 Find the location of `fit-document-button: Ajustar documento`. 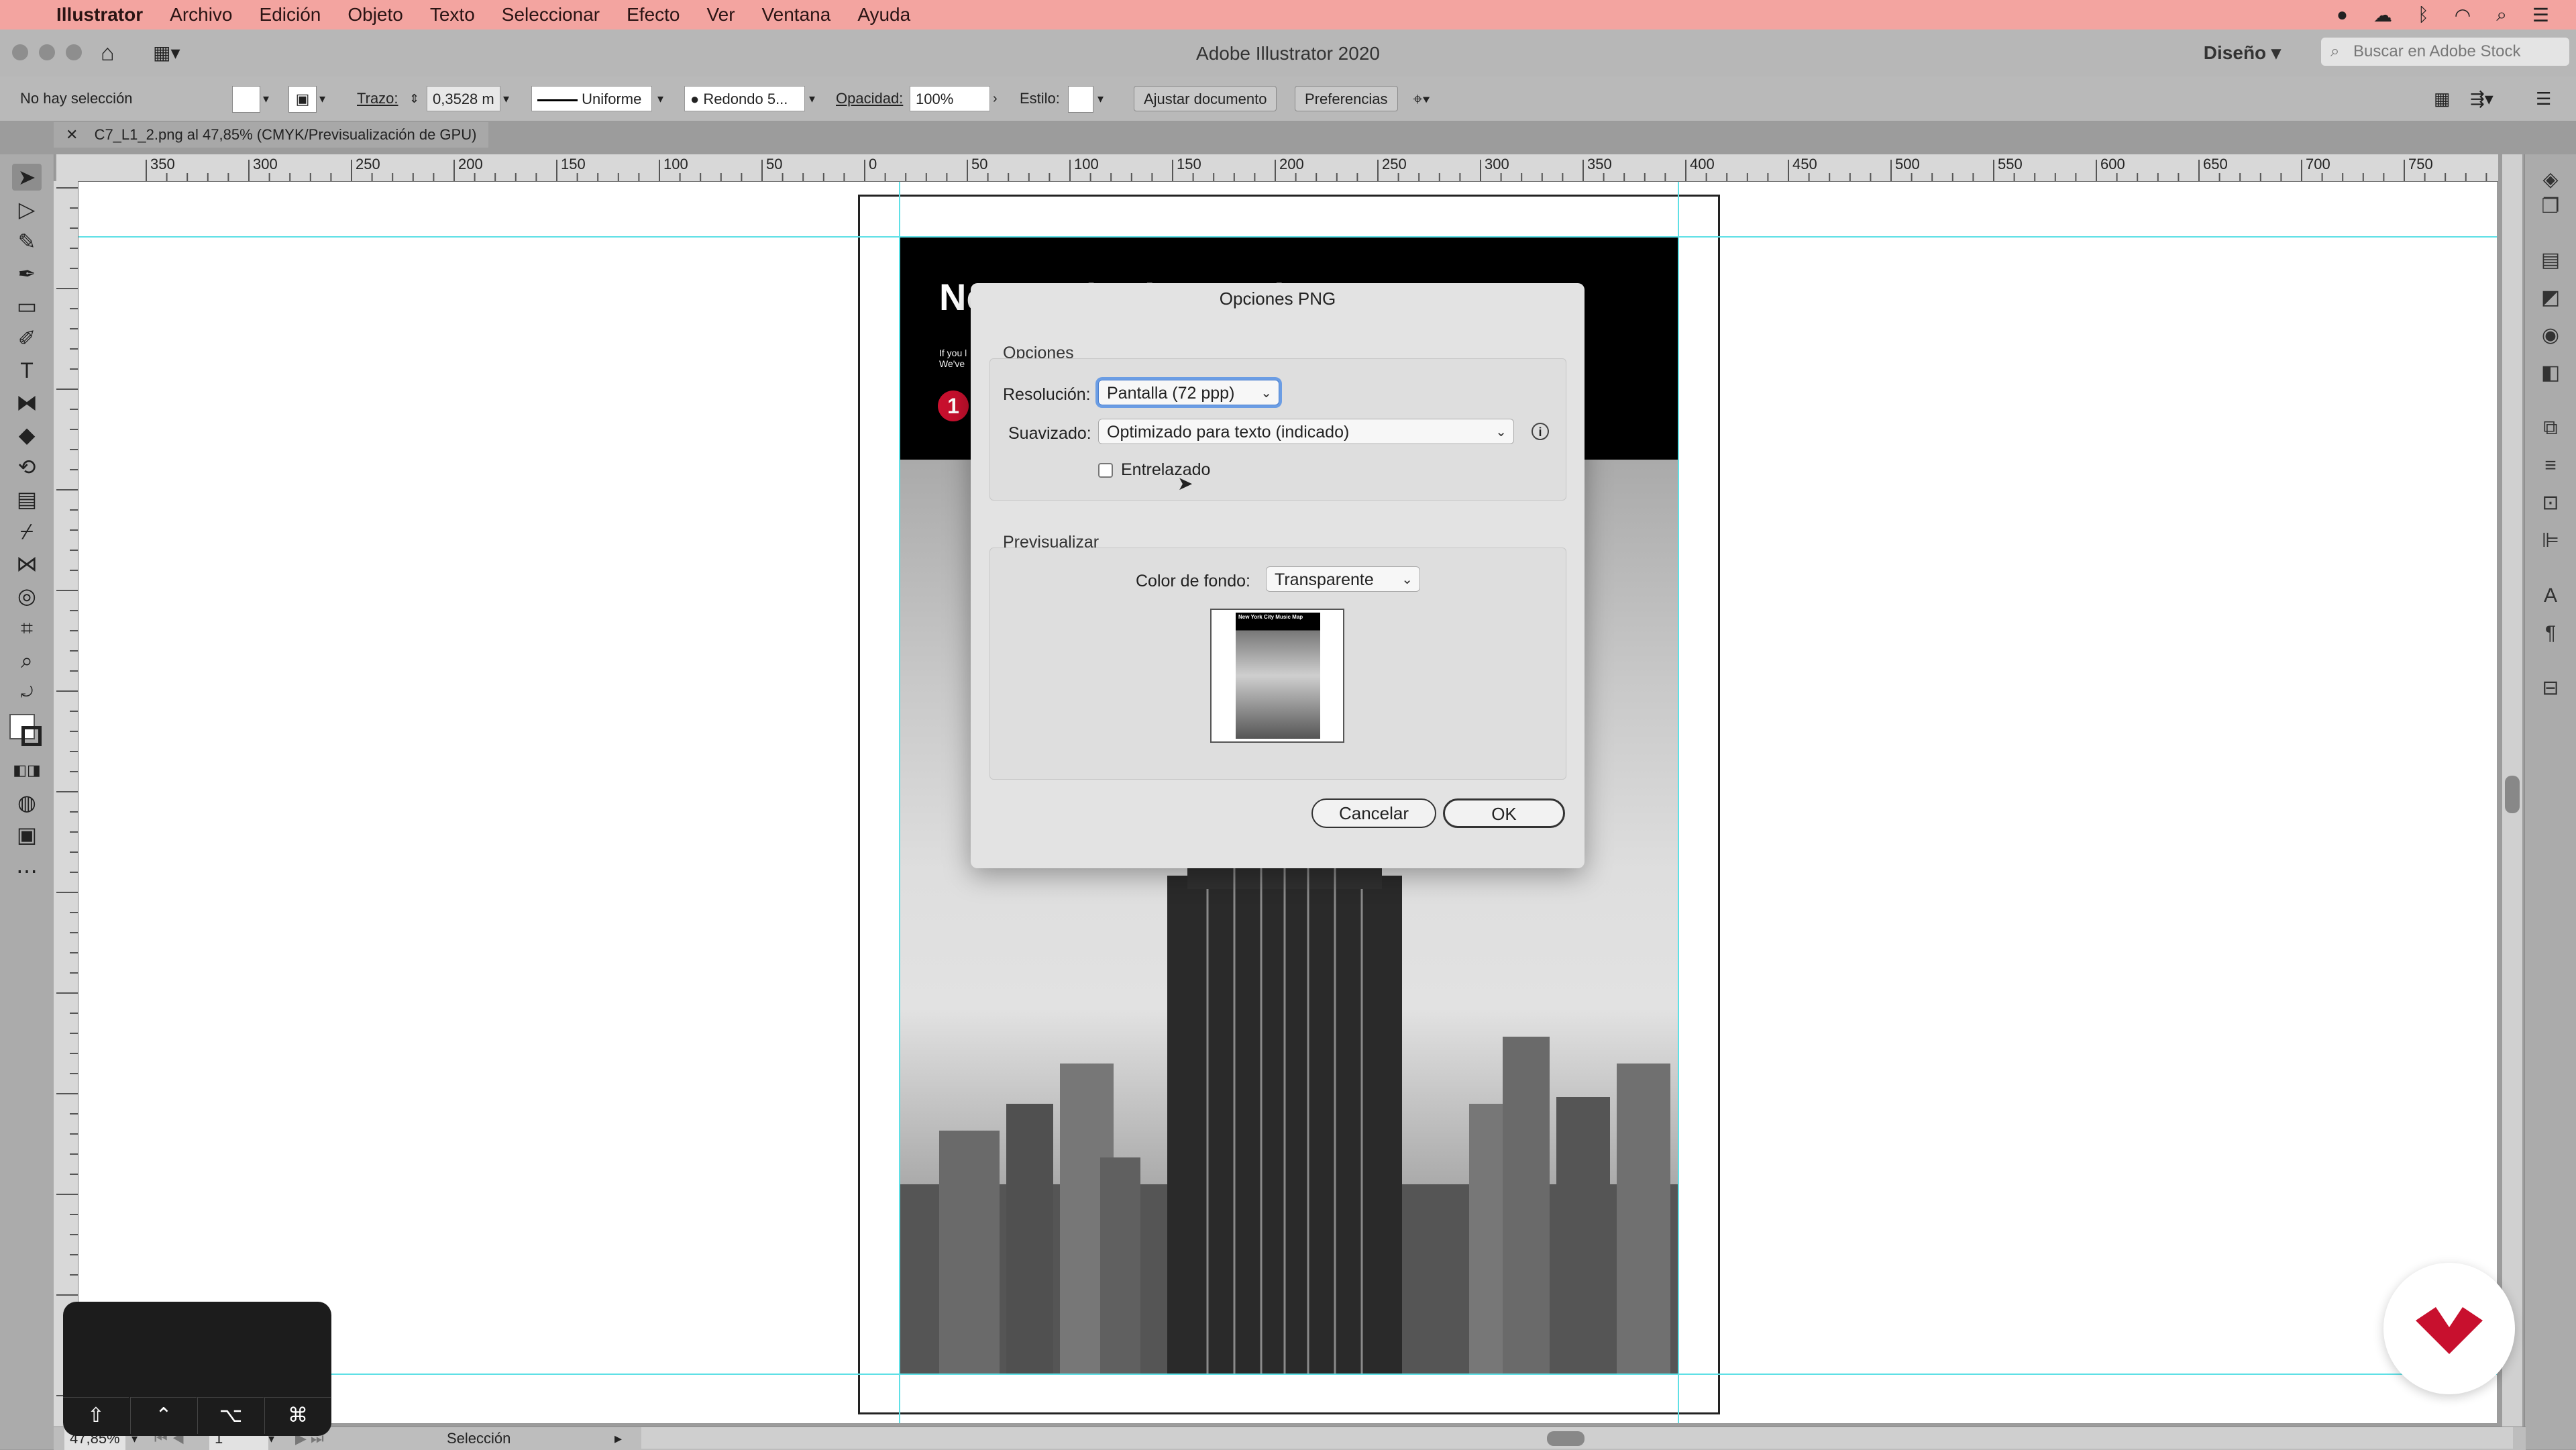

fit-document-button: Ajustar documento is located at coordinates (1205, 98).